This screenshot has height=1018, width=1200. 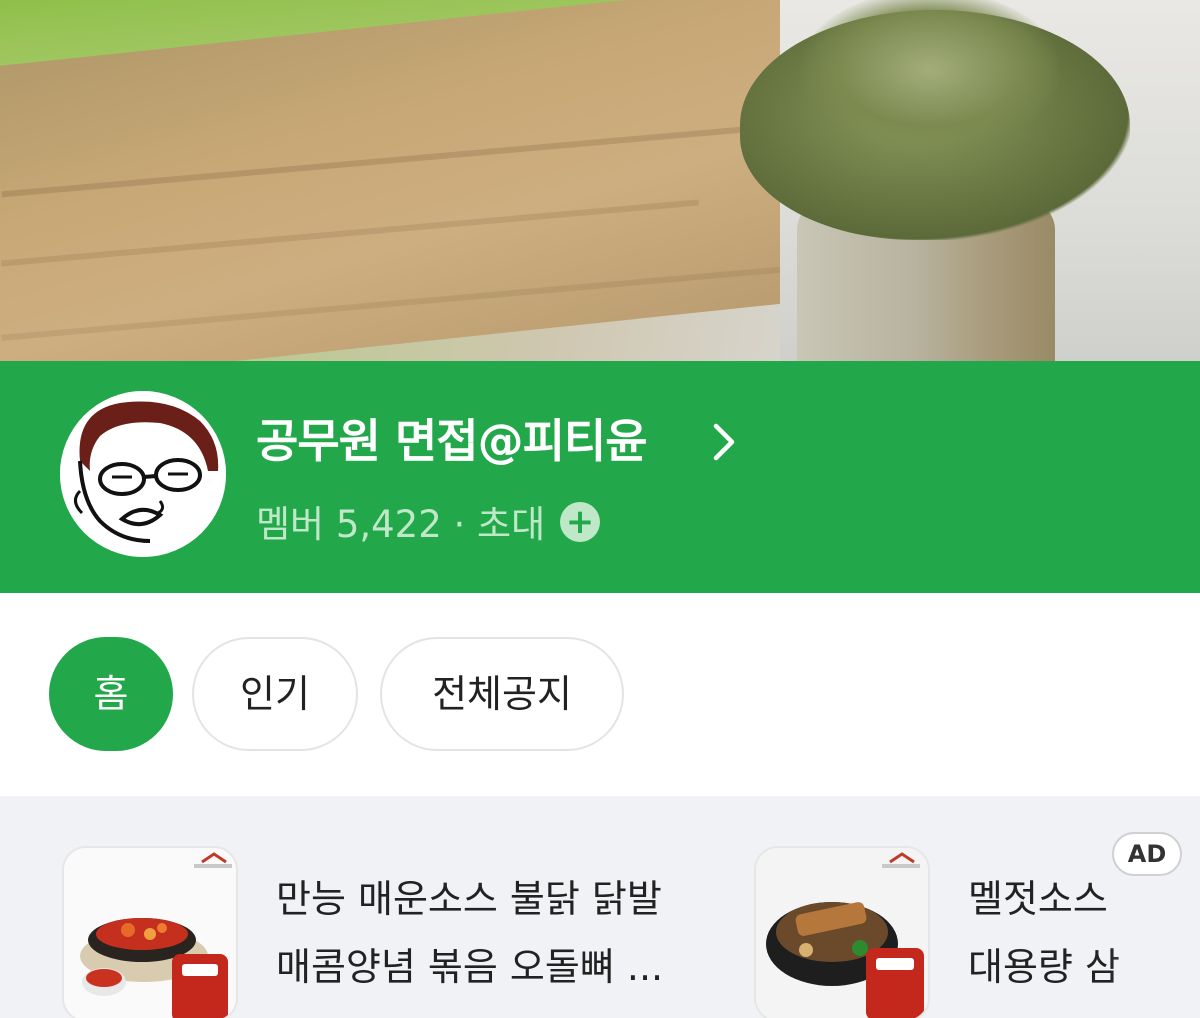 What do you see at coordinates (275, 694) in the screenshot?
I see `tab-popular: 인기` at bounding box center [275, 694].